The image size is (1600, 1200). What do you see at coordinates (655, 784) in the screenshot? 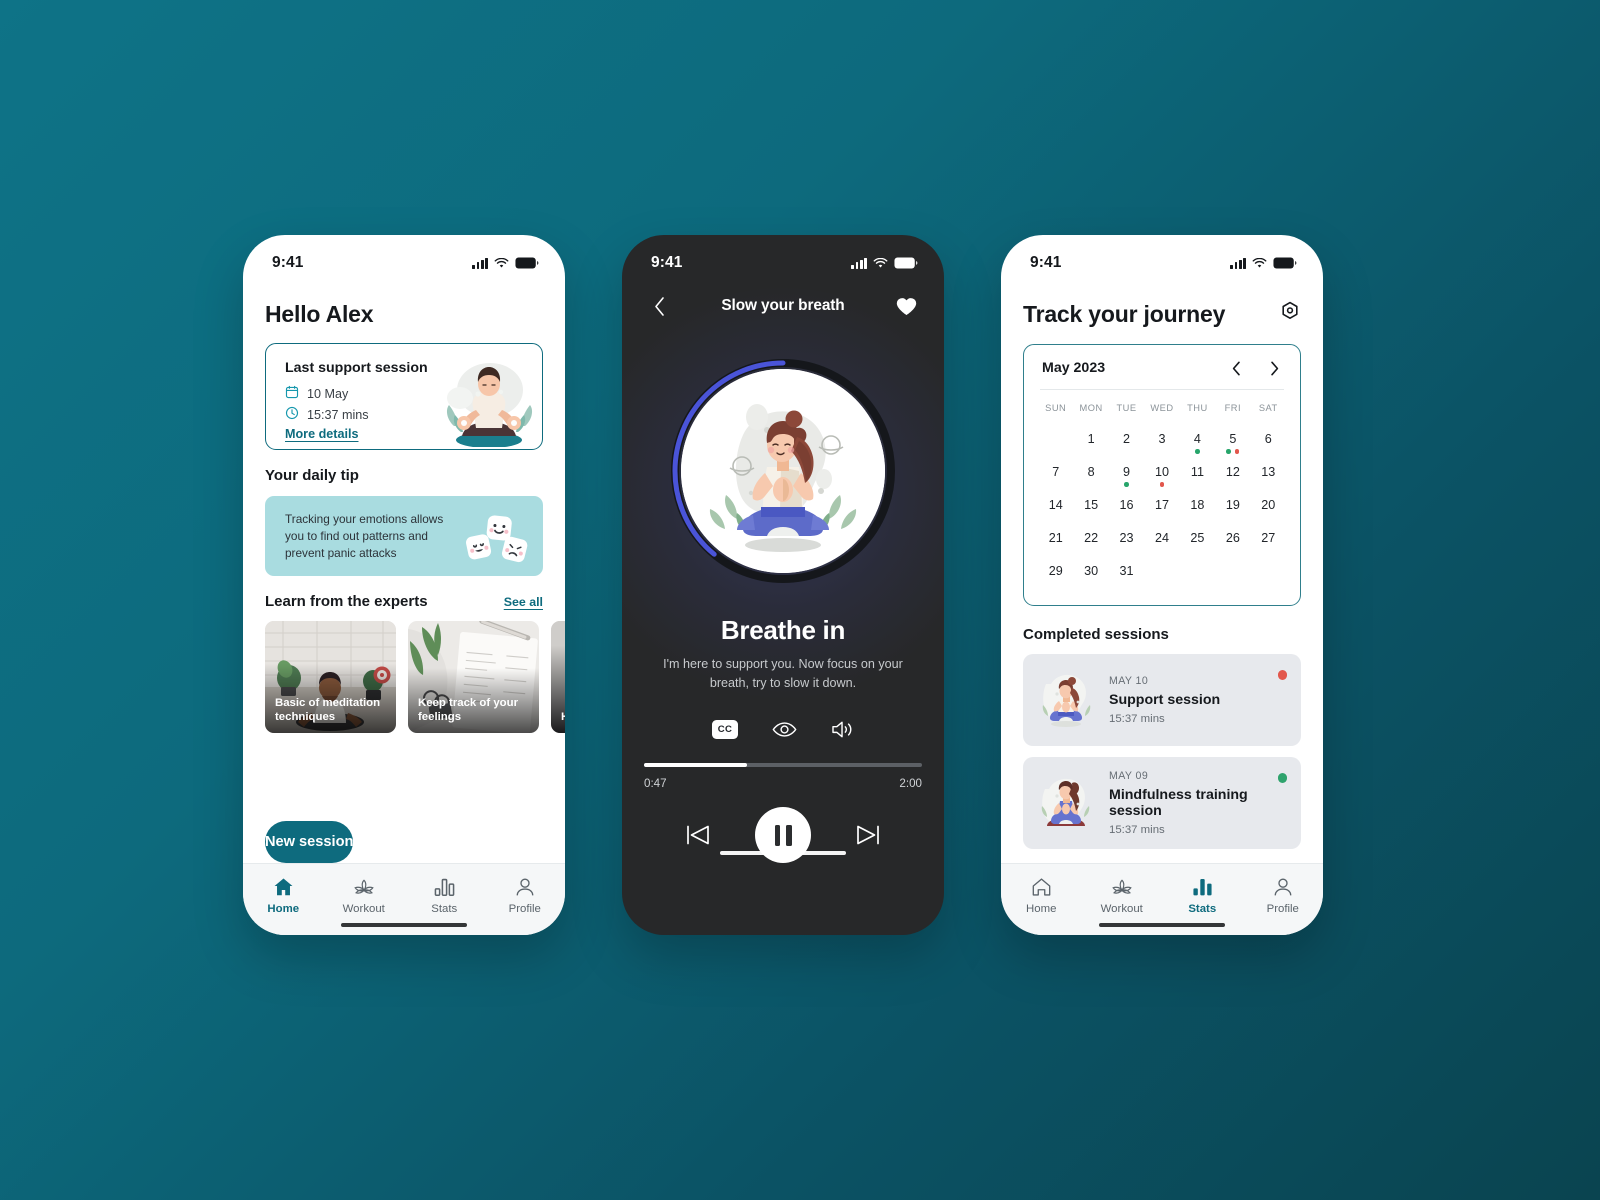
I see `elapsed-time: 0:47` at bounding box center [655, 784].